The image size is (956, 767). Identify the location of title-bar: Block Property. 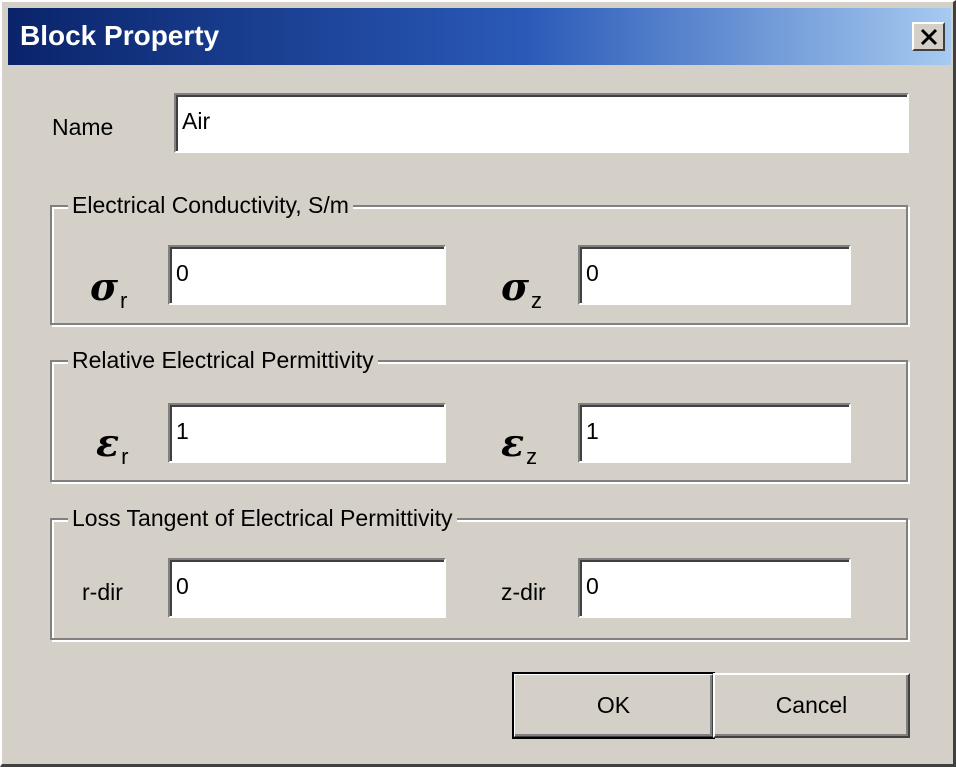
(479, 36).